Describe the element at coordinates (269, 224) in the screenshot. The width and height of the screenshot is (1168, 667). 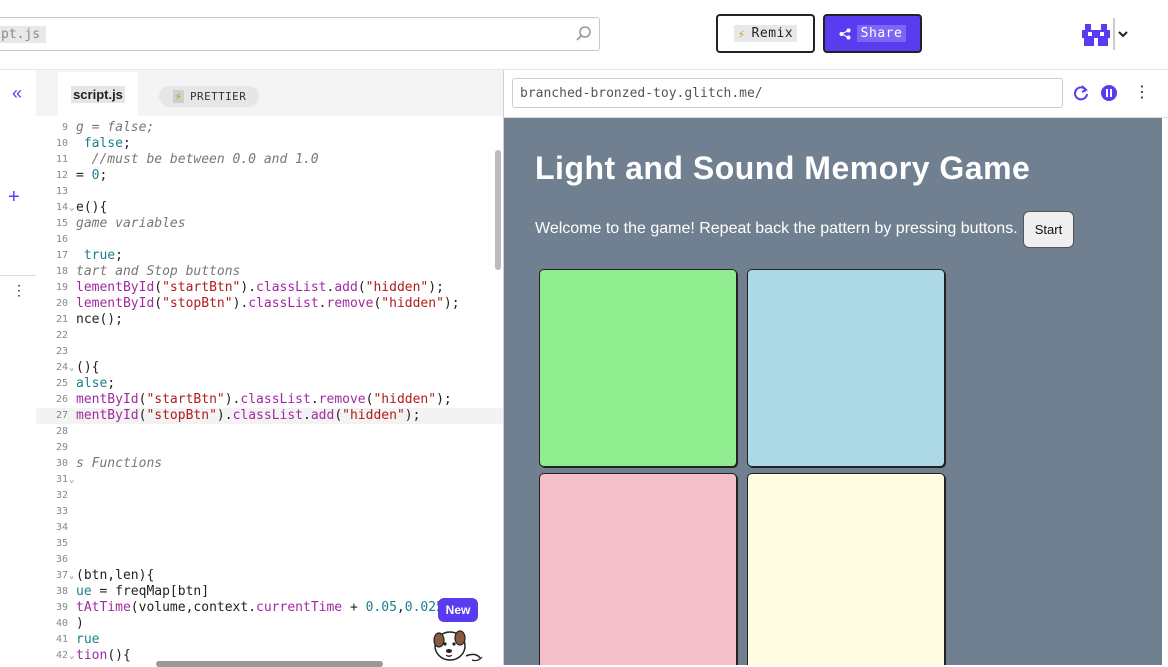
I see `code-line: 15 game variables` at that location.